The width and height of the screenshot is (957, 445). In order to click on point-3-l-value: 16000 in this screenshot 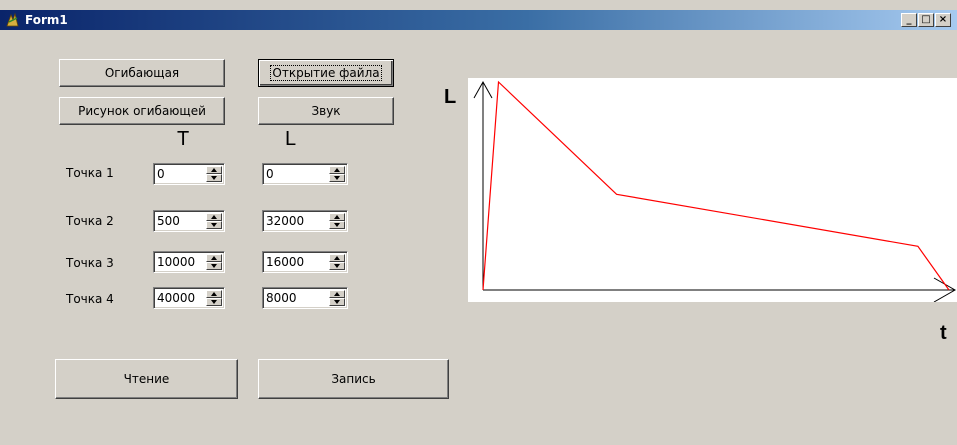, I will do `click(285, 262)`.